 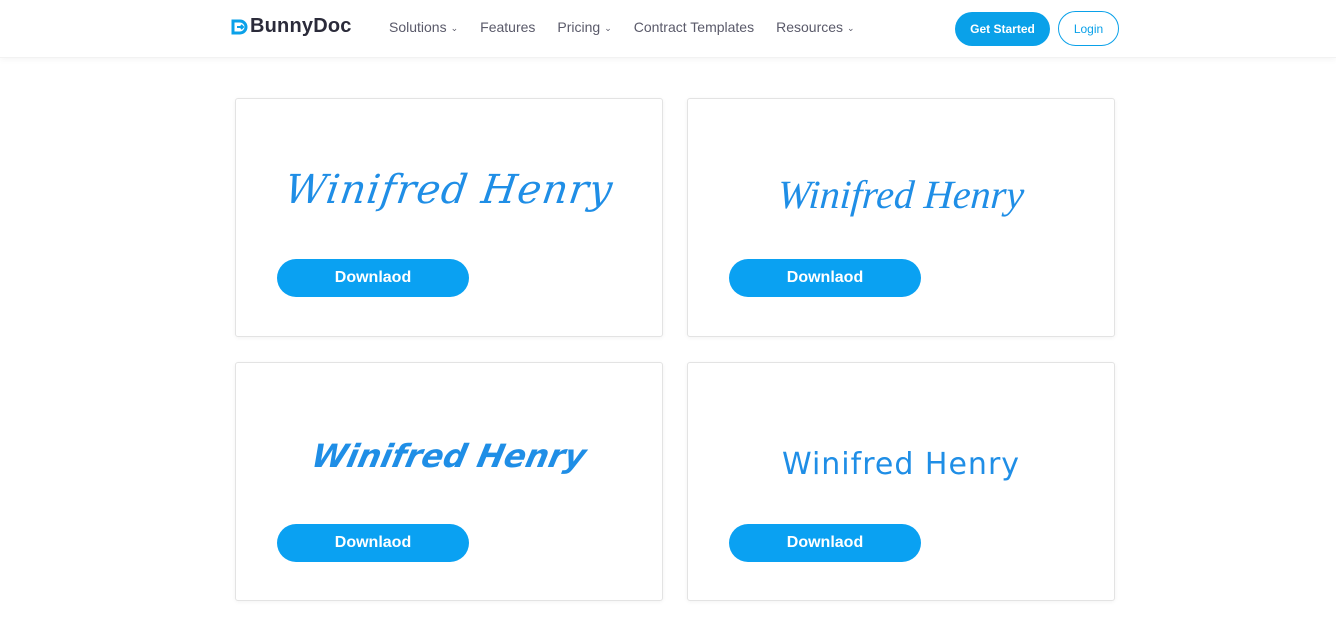 What do you see at coordinates (1002, 29) in the screenshot?
I see `get-started-button: Get Started` at bounding box center [1002, 29].